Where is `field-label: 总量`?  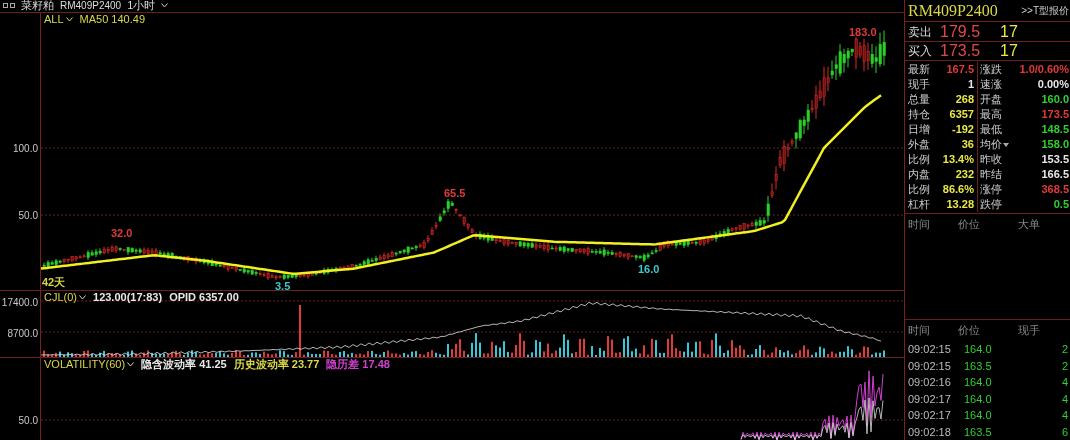 field-label: 总量 is located at coordinates (919, 100).